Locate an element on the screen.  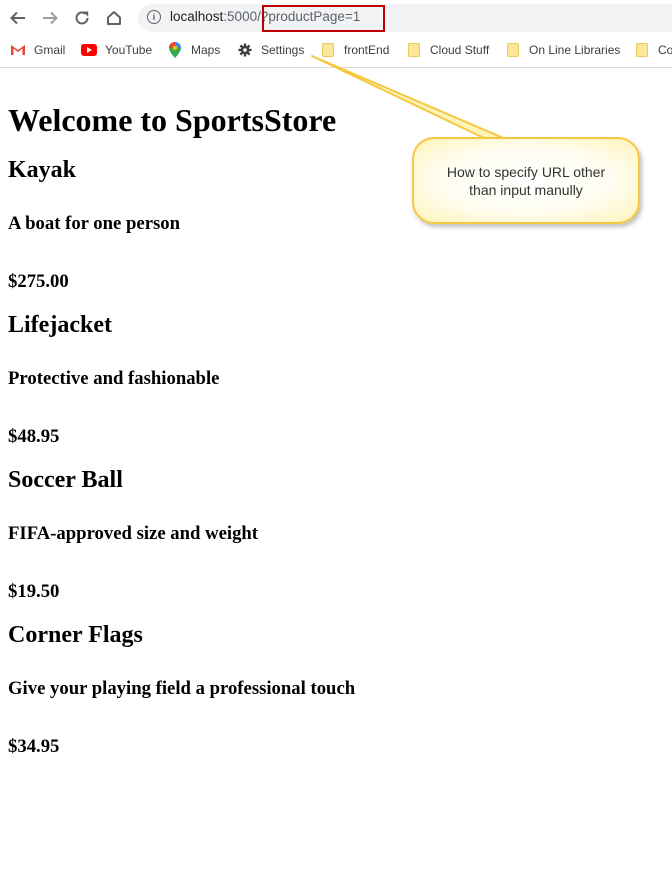
reload-button is located at coordinates (82, 18).